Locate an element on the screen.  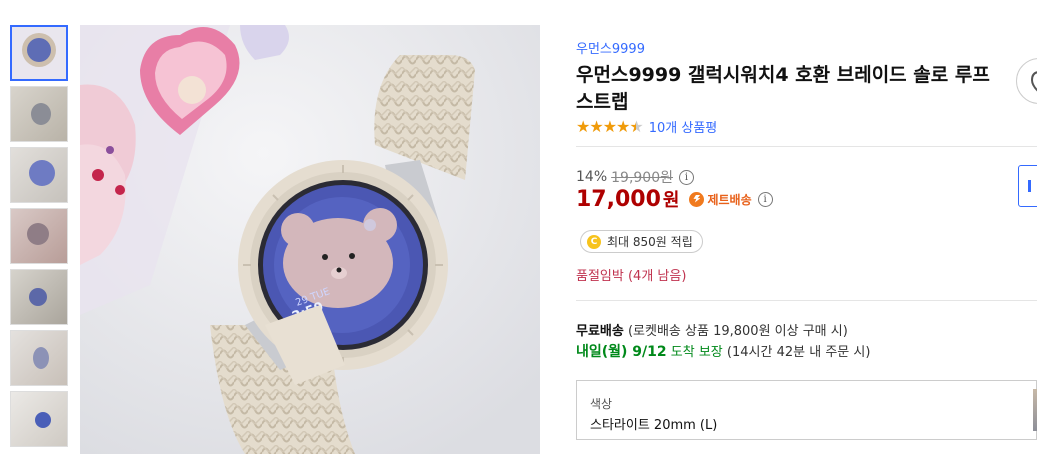
jet-delivery-label: 제트배송 is located at coordinates (729, 199).